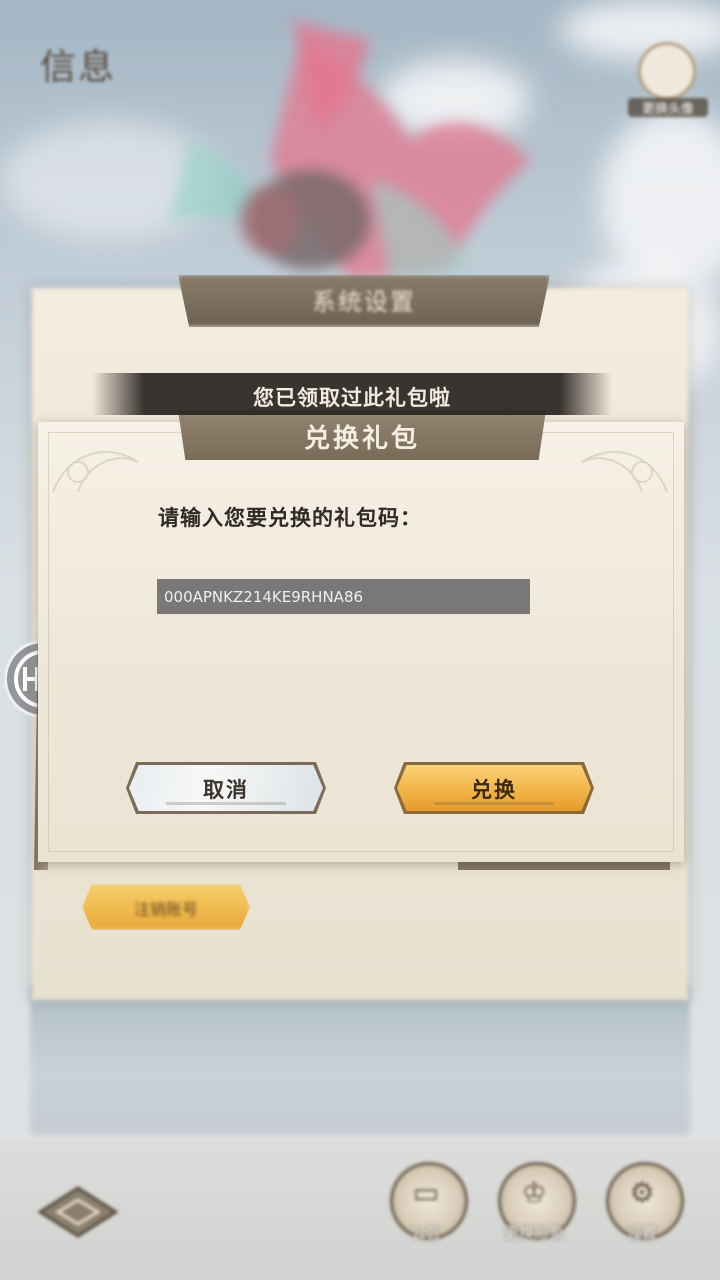 This screenshot has height=1280, width=720. I want to click on toast-message: 您已领取过此礼包啦, so click(352, 398).